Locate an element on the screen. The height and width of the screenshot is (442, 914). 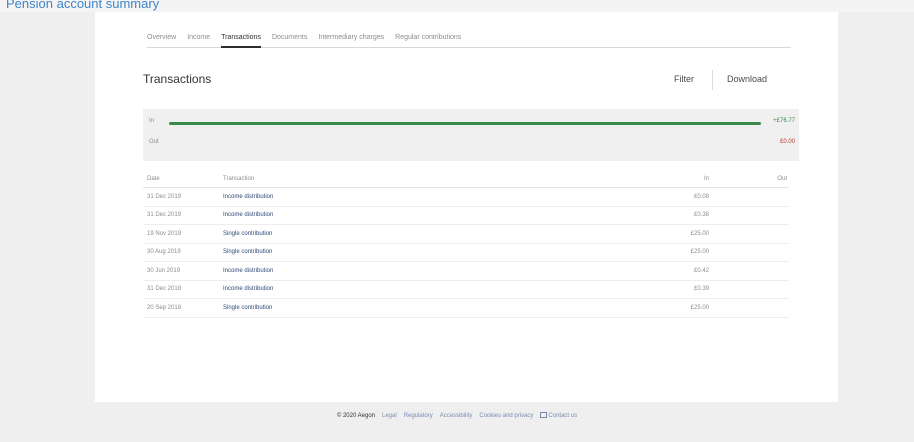
tab-transactions: Transactions is located at coordinates (241, 39).